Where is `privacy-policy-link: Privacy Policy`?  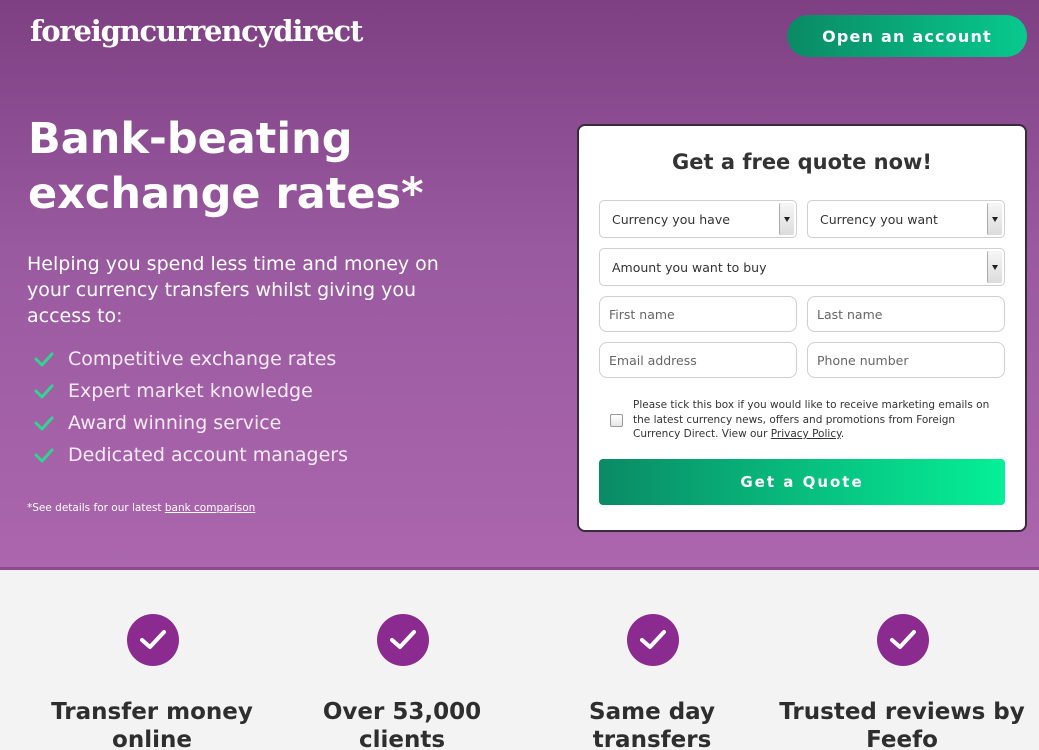
privacy-policy-link: Privacy Policy is located at coordinates (806, 434).